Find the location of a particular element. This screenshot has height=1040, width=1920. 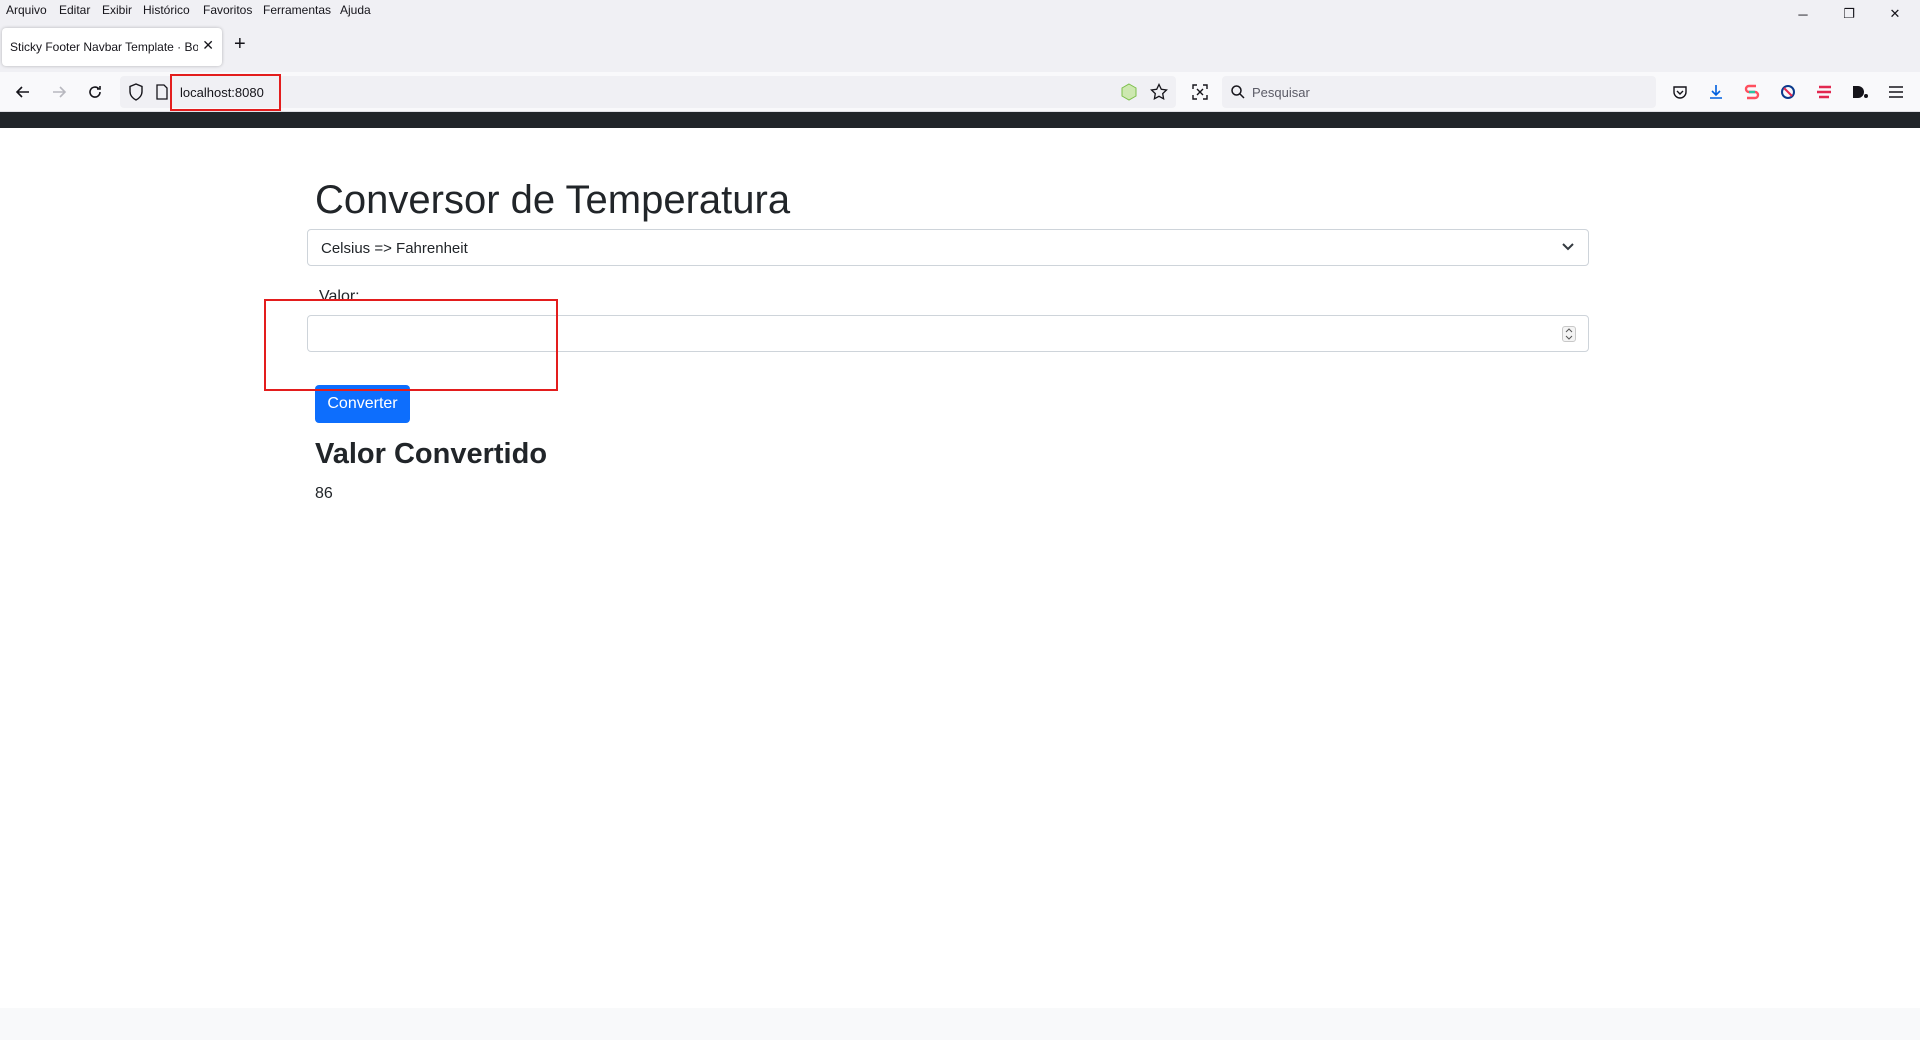

menu-ajuda: Ajuda is located at coordinates (355, 10).